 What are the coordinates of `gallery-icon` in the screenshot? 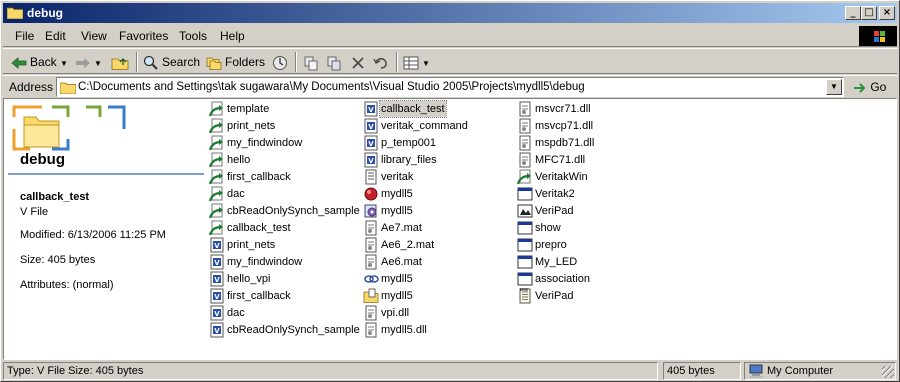 It's located at (525, 211).